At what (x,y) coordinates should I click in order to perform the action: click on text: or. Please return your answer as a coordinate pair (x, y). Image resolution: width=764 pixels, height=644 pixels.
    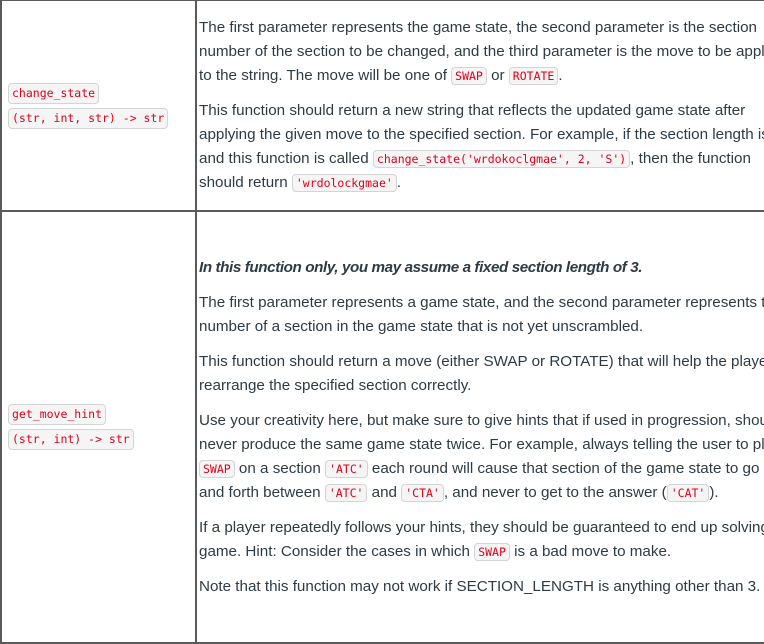
    Looking at the image, I should click on (497, 75).